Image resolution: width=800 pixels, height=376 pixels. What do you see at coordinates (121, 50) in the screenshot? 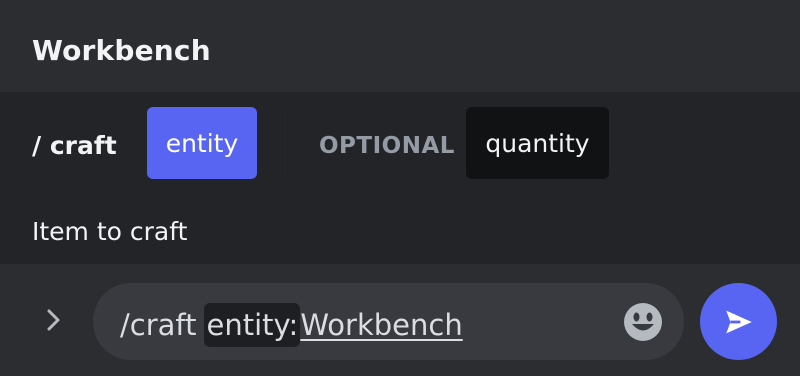
I see `page-title: Workbench` at bounding box center [121, 50].